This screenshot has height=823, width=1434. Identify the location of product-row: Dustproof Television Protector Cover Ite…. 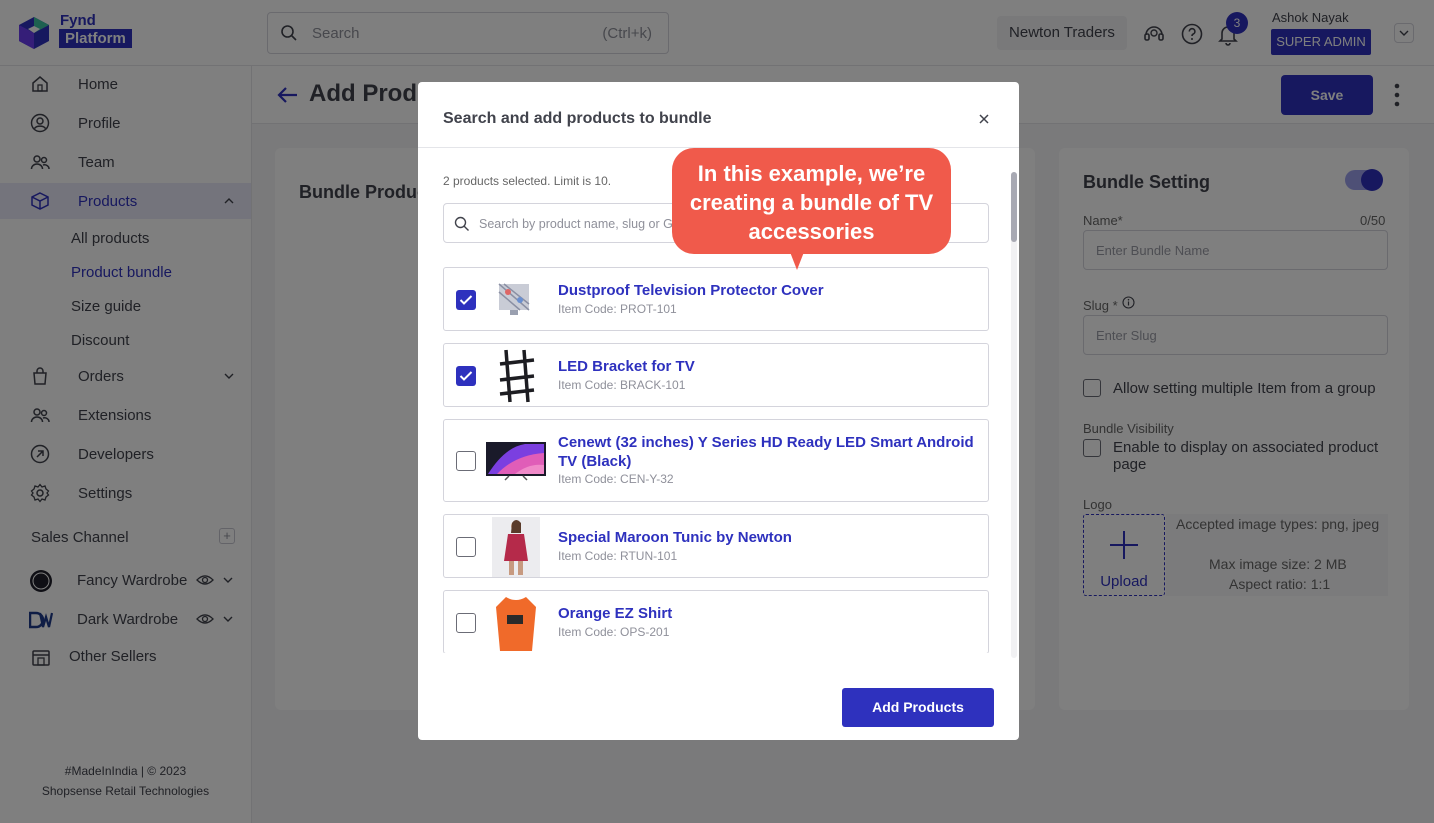
(716, 299).